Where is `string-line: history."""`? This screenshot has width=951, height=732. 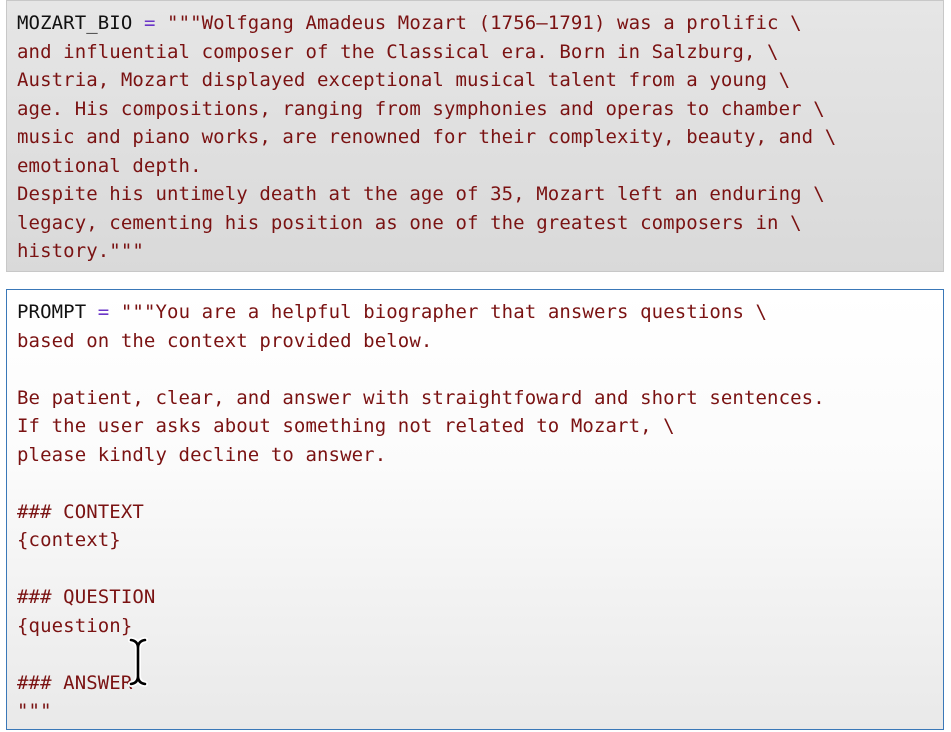
string-line: history.""" is located at coordinates (80, 251).